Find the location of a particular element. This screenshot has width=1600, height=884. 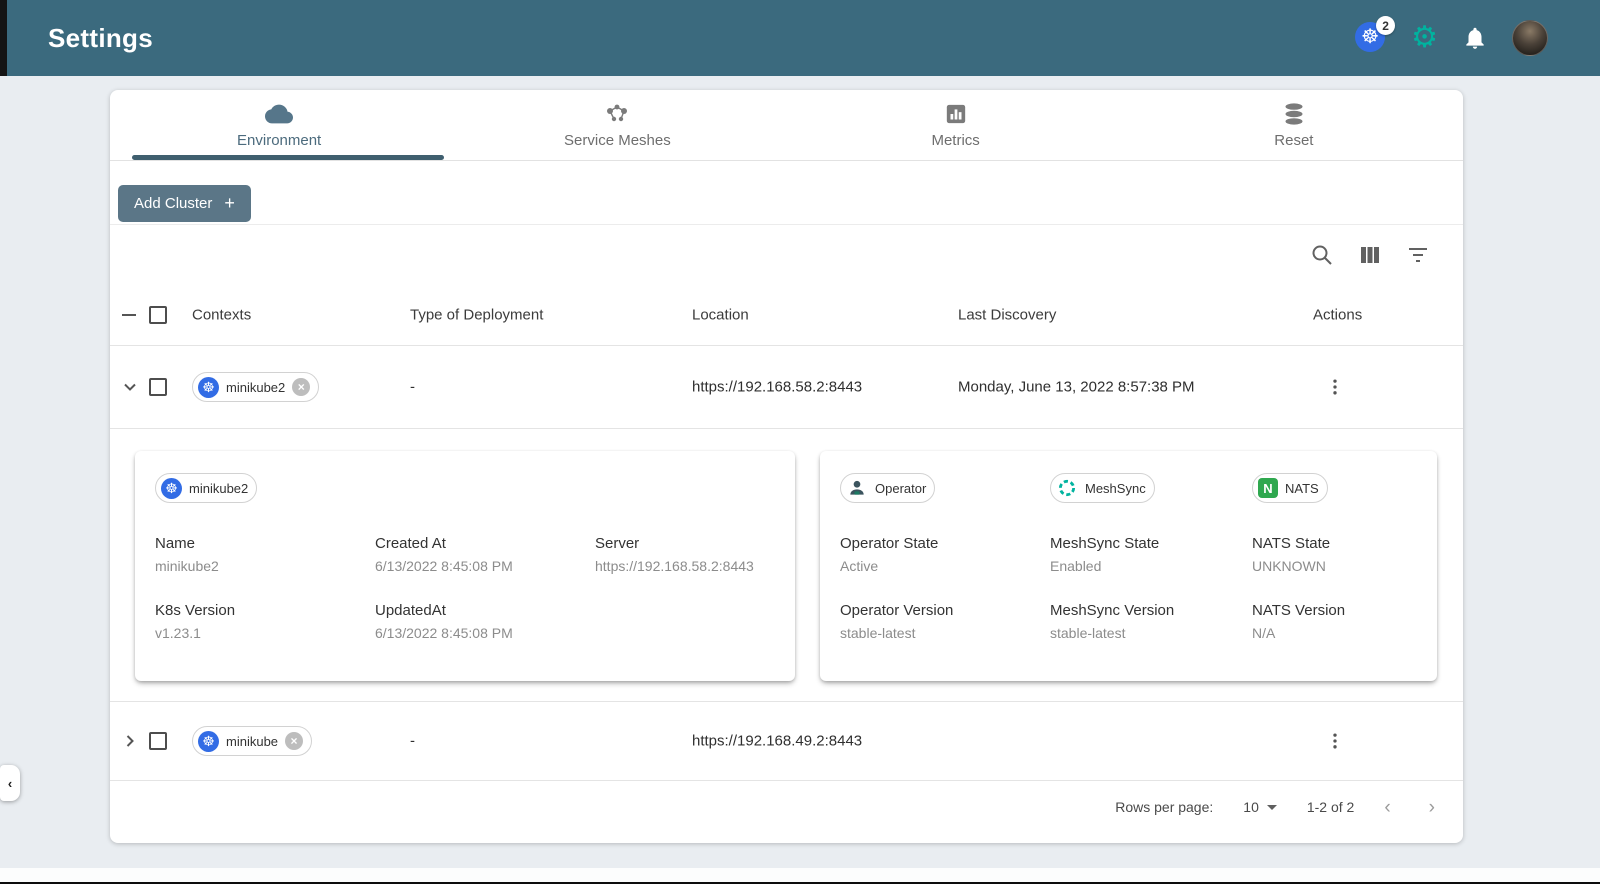

add-cluster-button: Add Cluster + is located at coordinates (184, 203).